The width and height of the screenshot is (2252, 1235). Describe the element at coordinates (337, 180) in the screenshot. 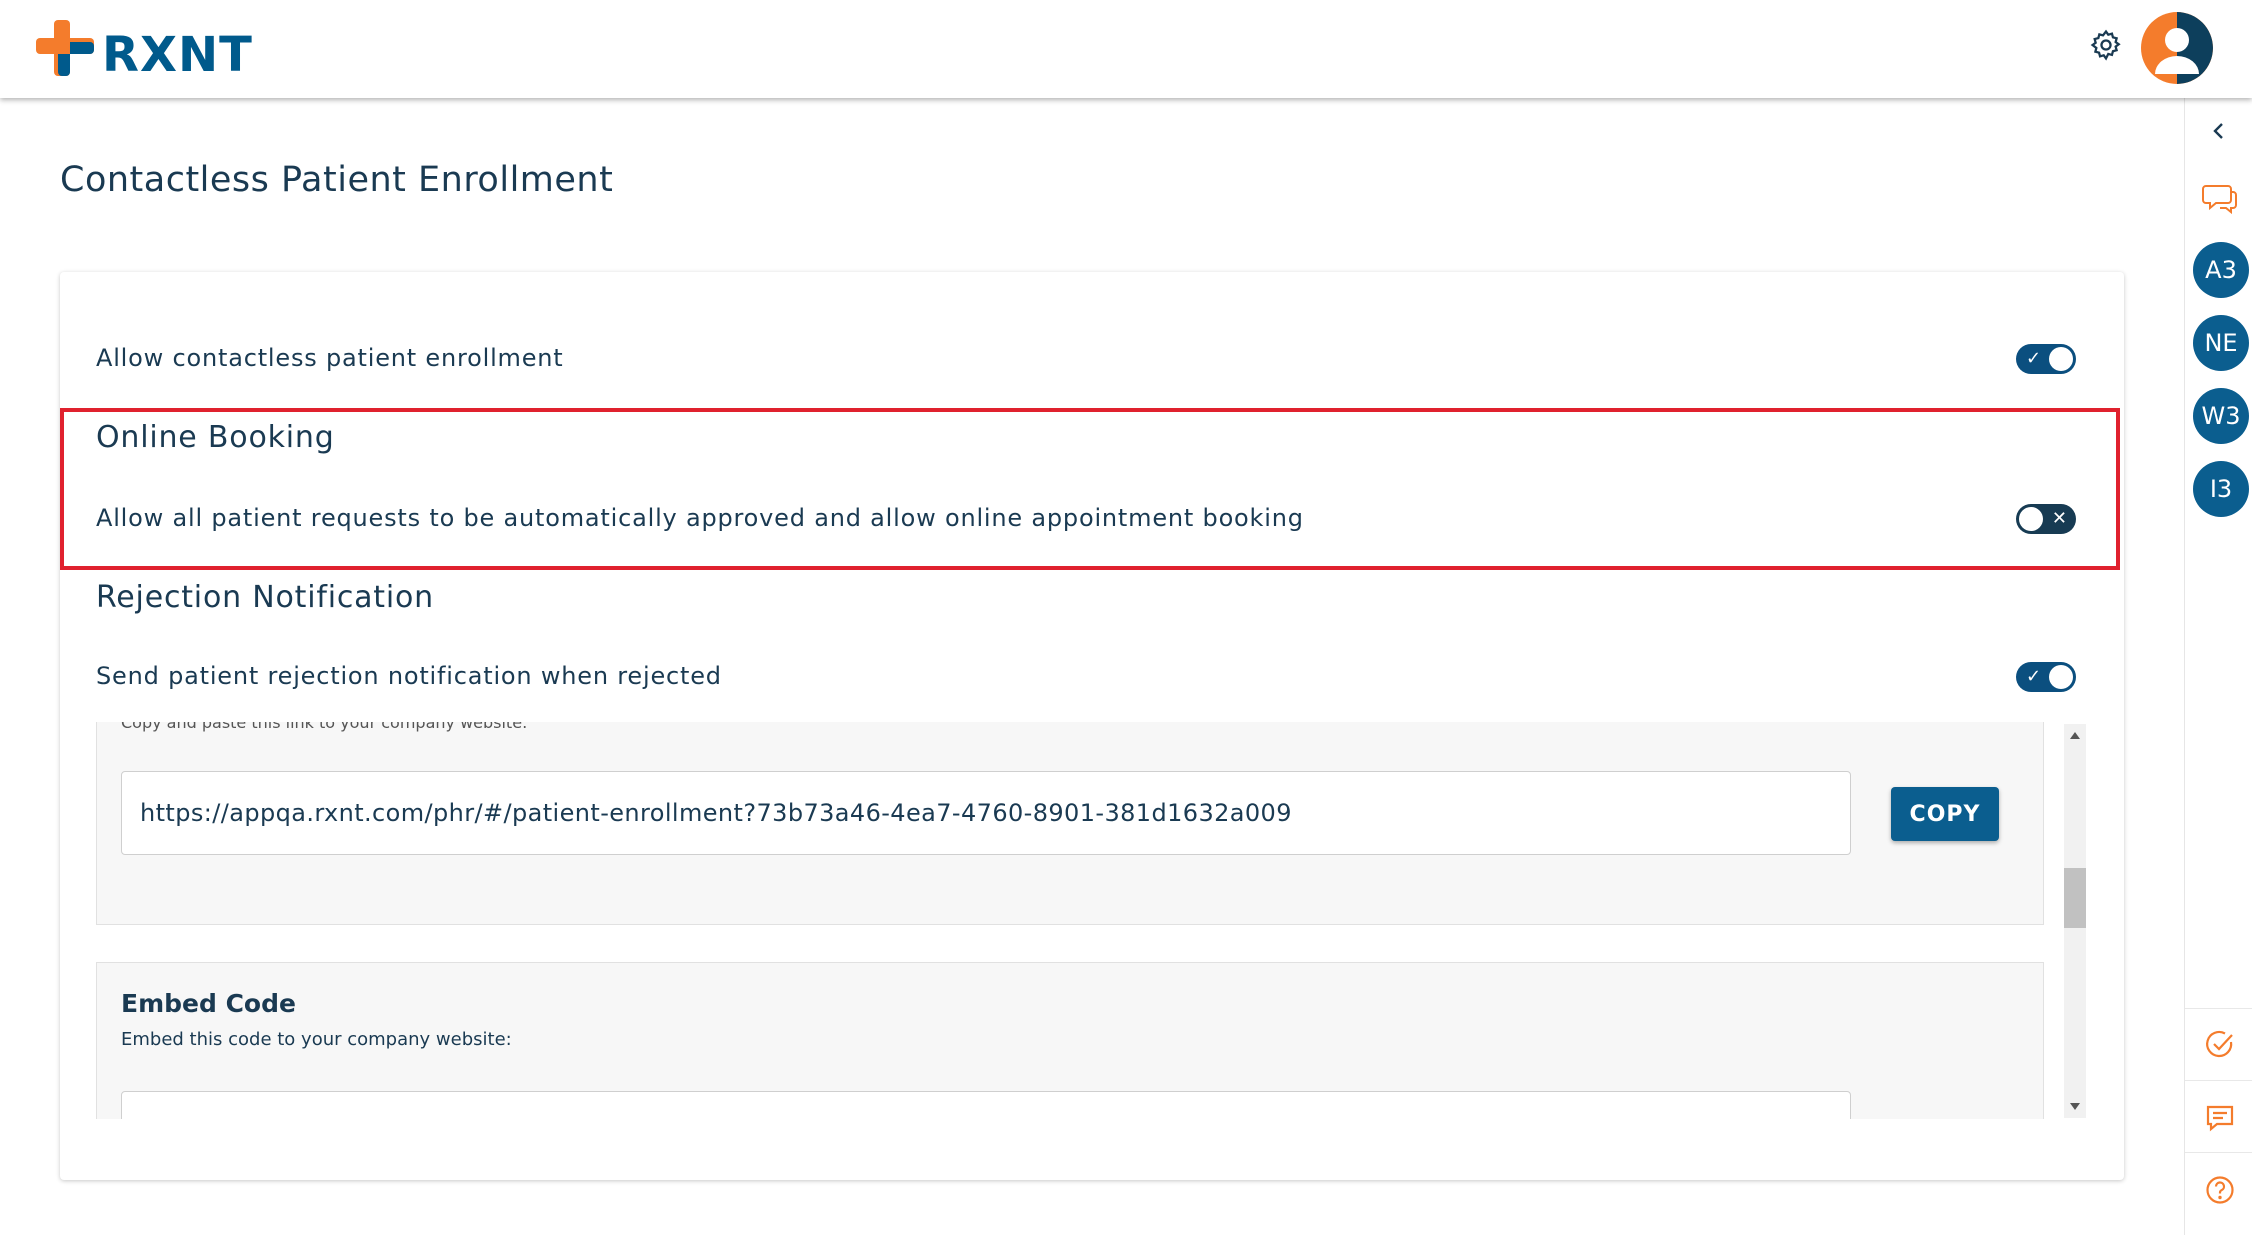

I see `page-title: Contactless Patient Enrollment` at that location.